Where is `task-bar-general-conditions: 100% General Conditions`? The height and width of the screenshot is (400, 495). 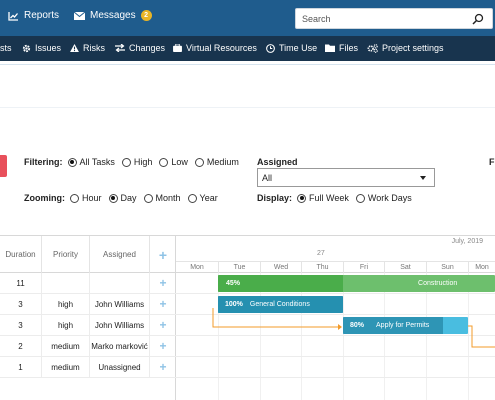 task-bar-general-conditions: 100% General Conditions is located at coordinates (280, 304).